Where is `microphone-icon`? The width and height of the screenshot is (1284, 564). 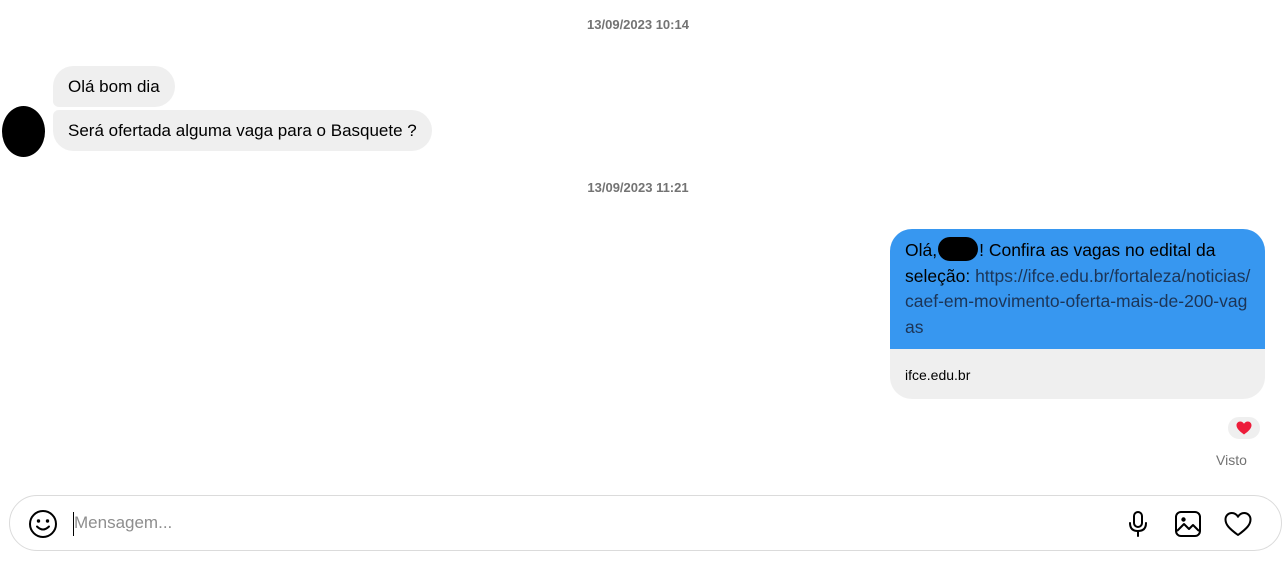 microphone-icon is located at coordinates (1138, 524).